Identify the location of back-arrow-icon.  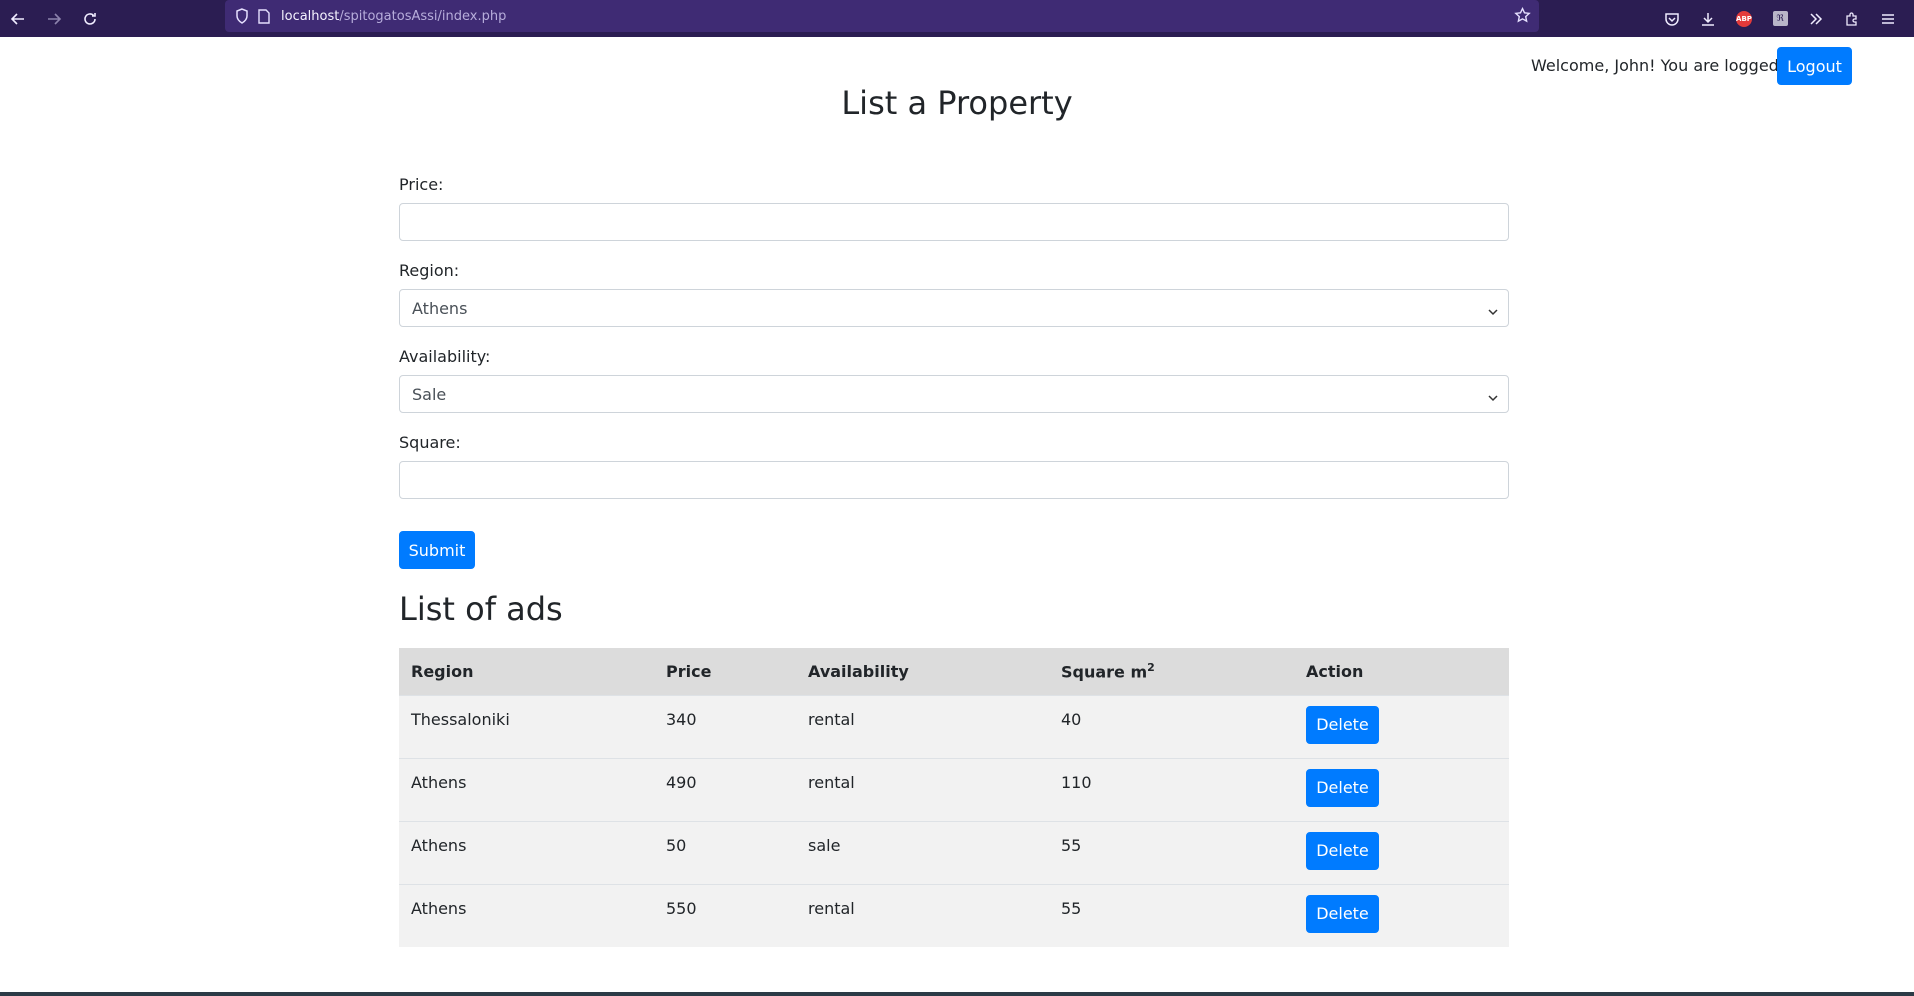
(17, 18).